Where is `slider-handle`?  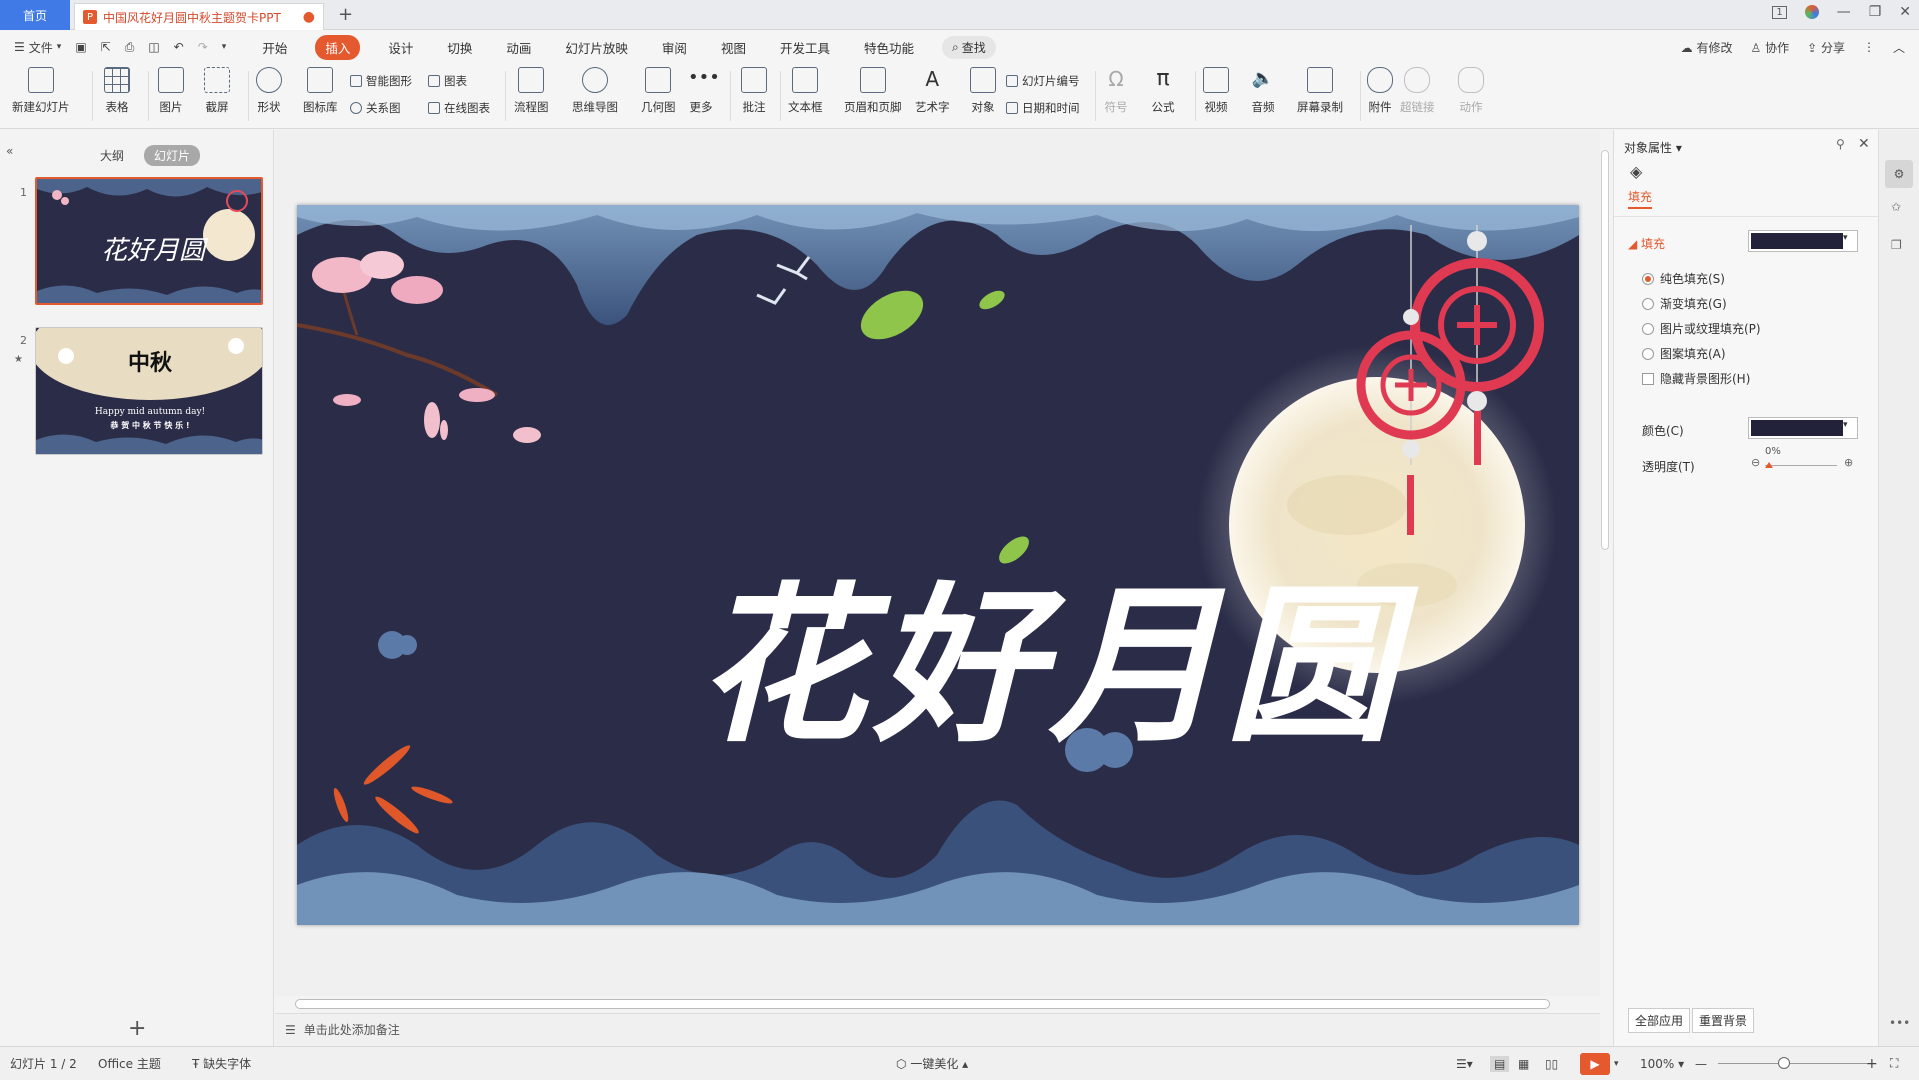
slider-handle is located at coordinates (1769, 465).